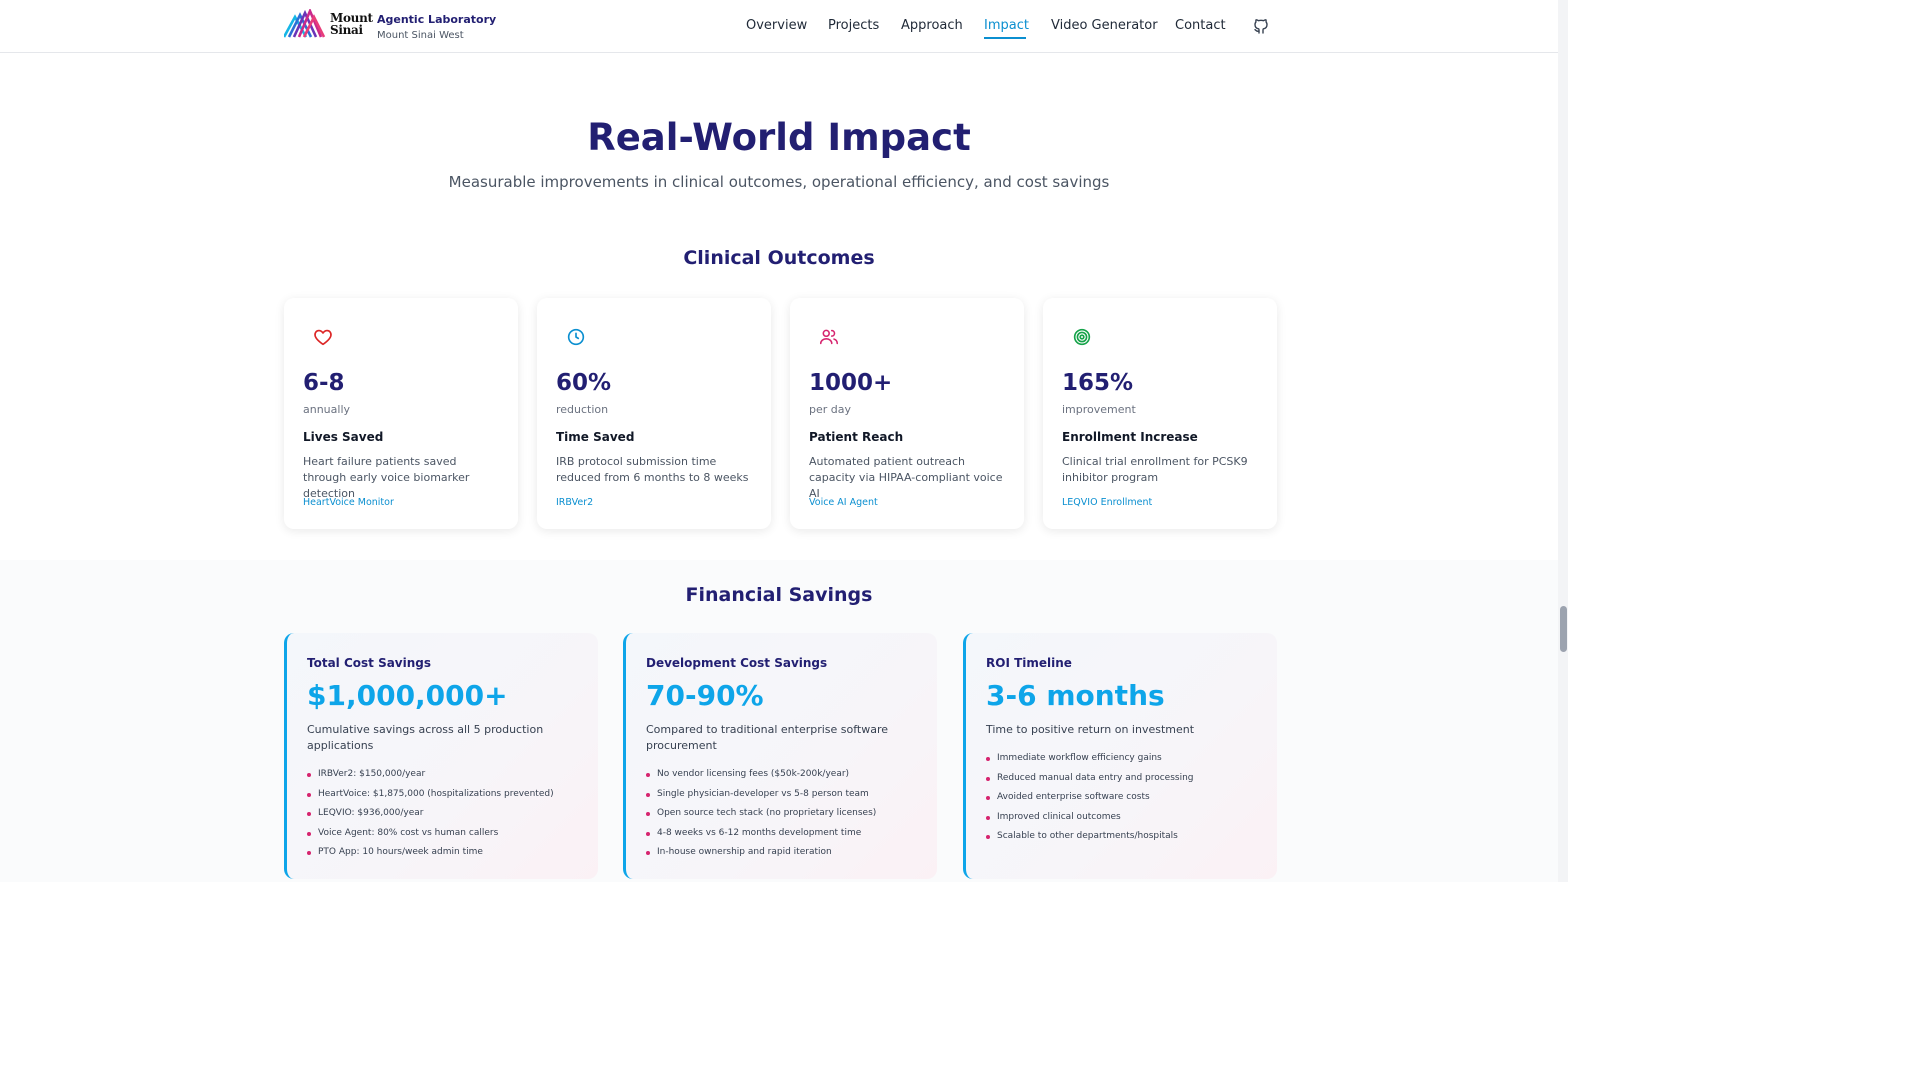  What do you see at coordinates (705, 695) in the screenshot?
I see `savings-card-value: 70-90%` at bounding box center [705, 695].